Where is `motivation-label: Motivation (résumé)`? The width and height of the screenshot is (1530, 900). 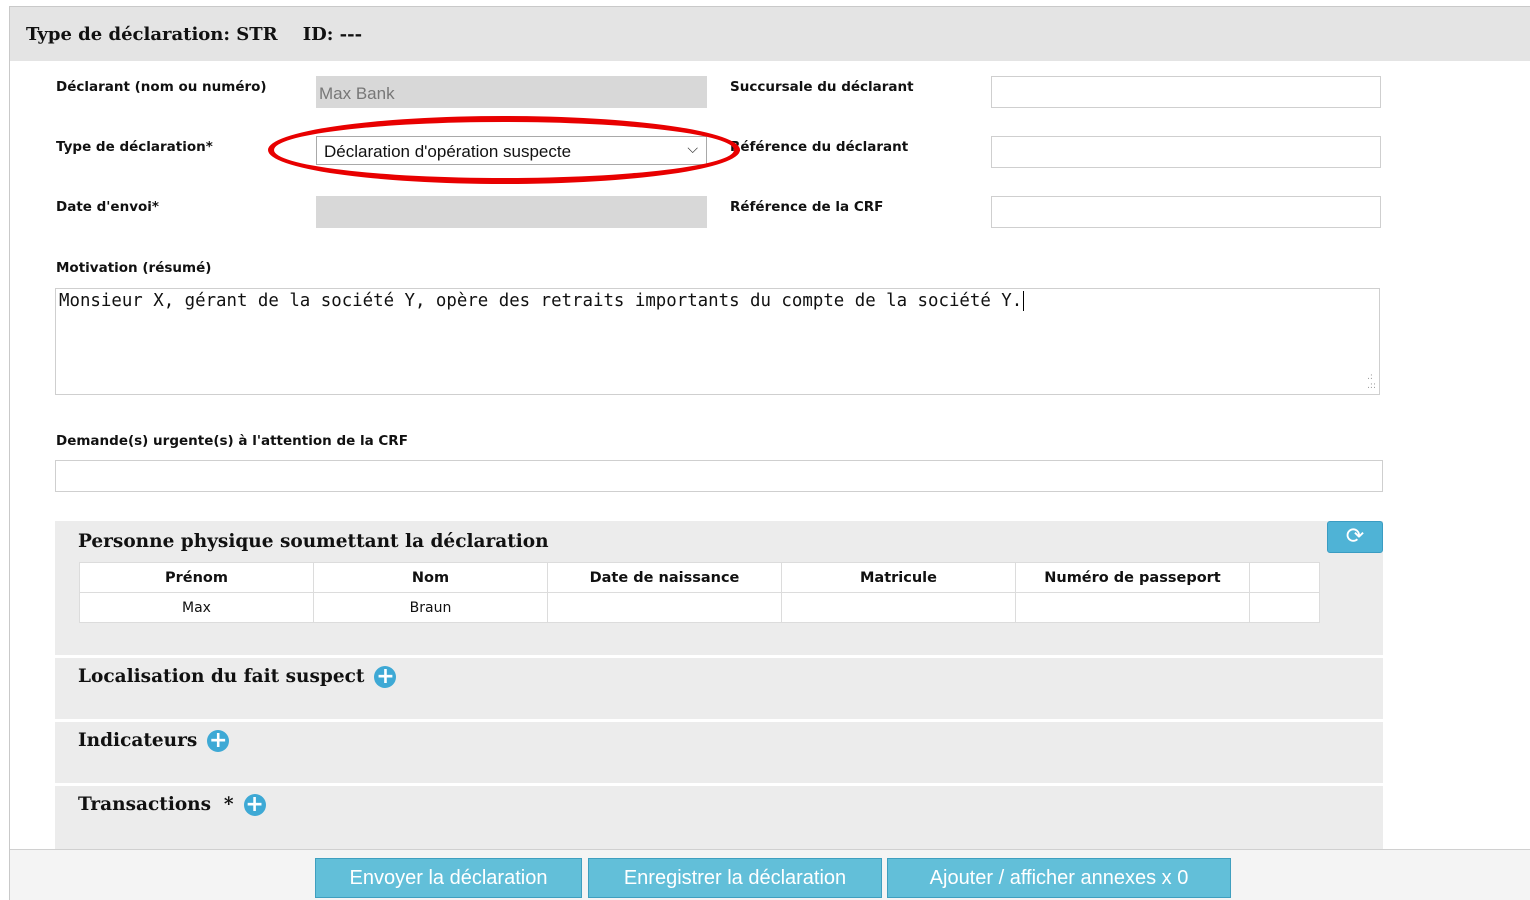 motivation-label: Motivation (résumé) is located at coordinates (134, 268).